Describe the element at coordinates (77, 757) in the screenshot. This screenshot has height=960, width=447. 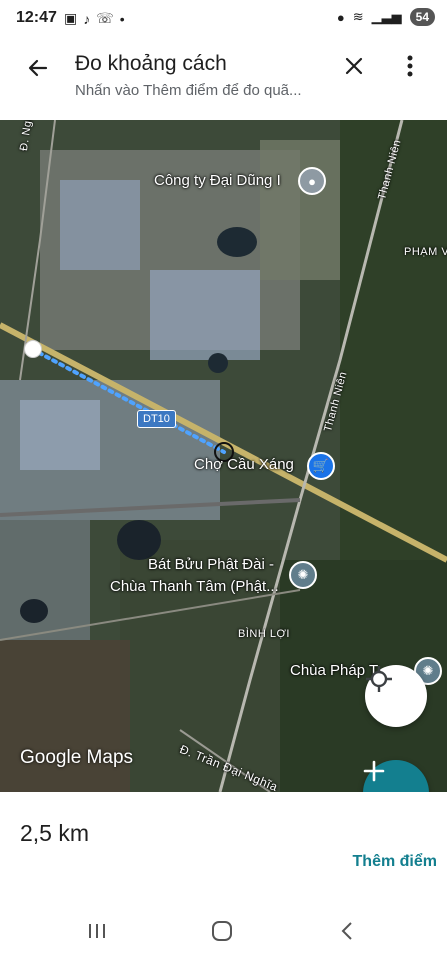
I see `google-maps-attribution: Google Maps` at that location.